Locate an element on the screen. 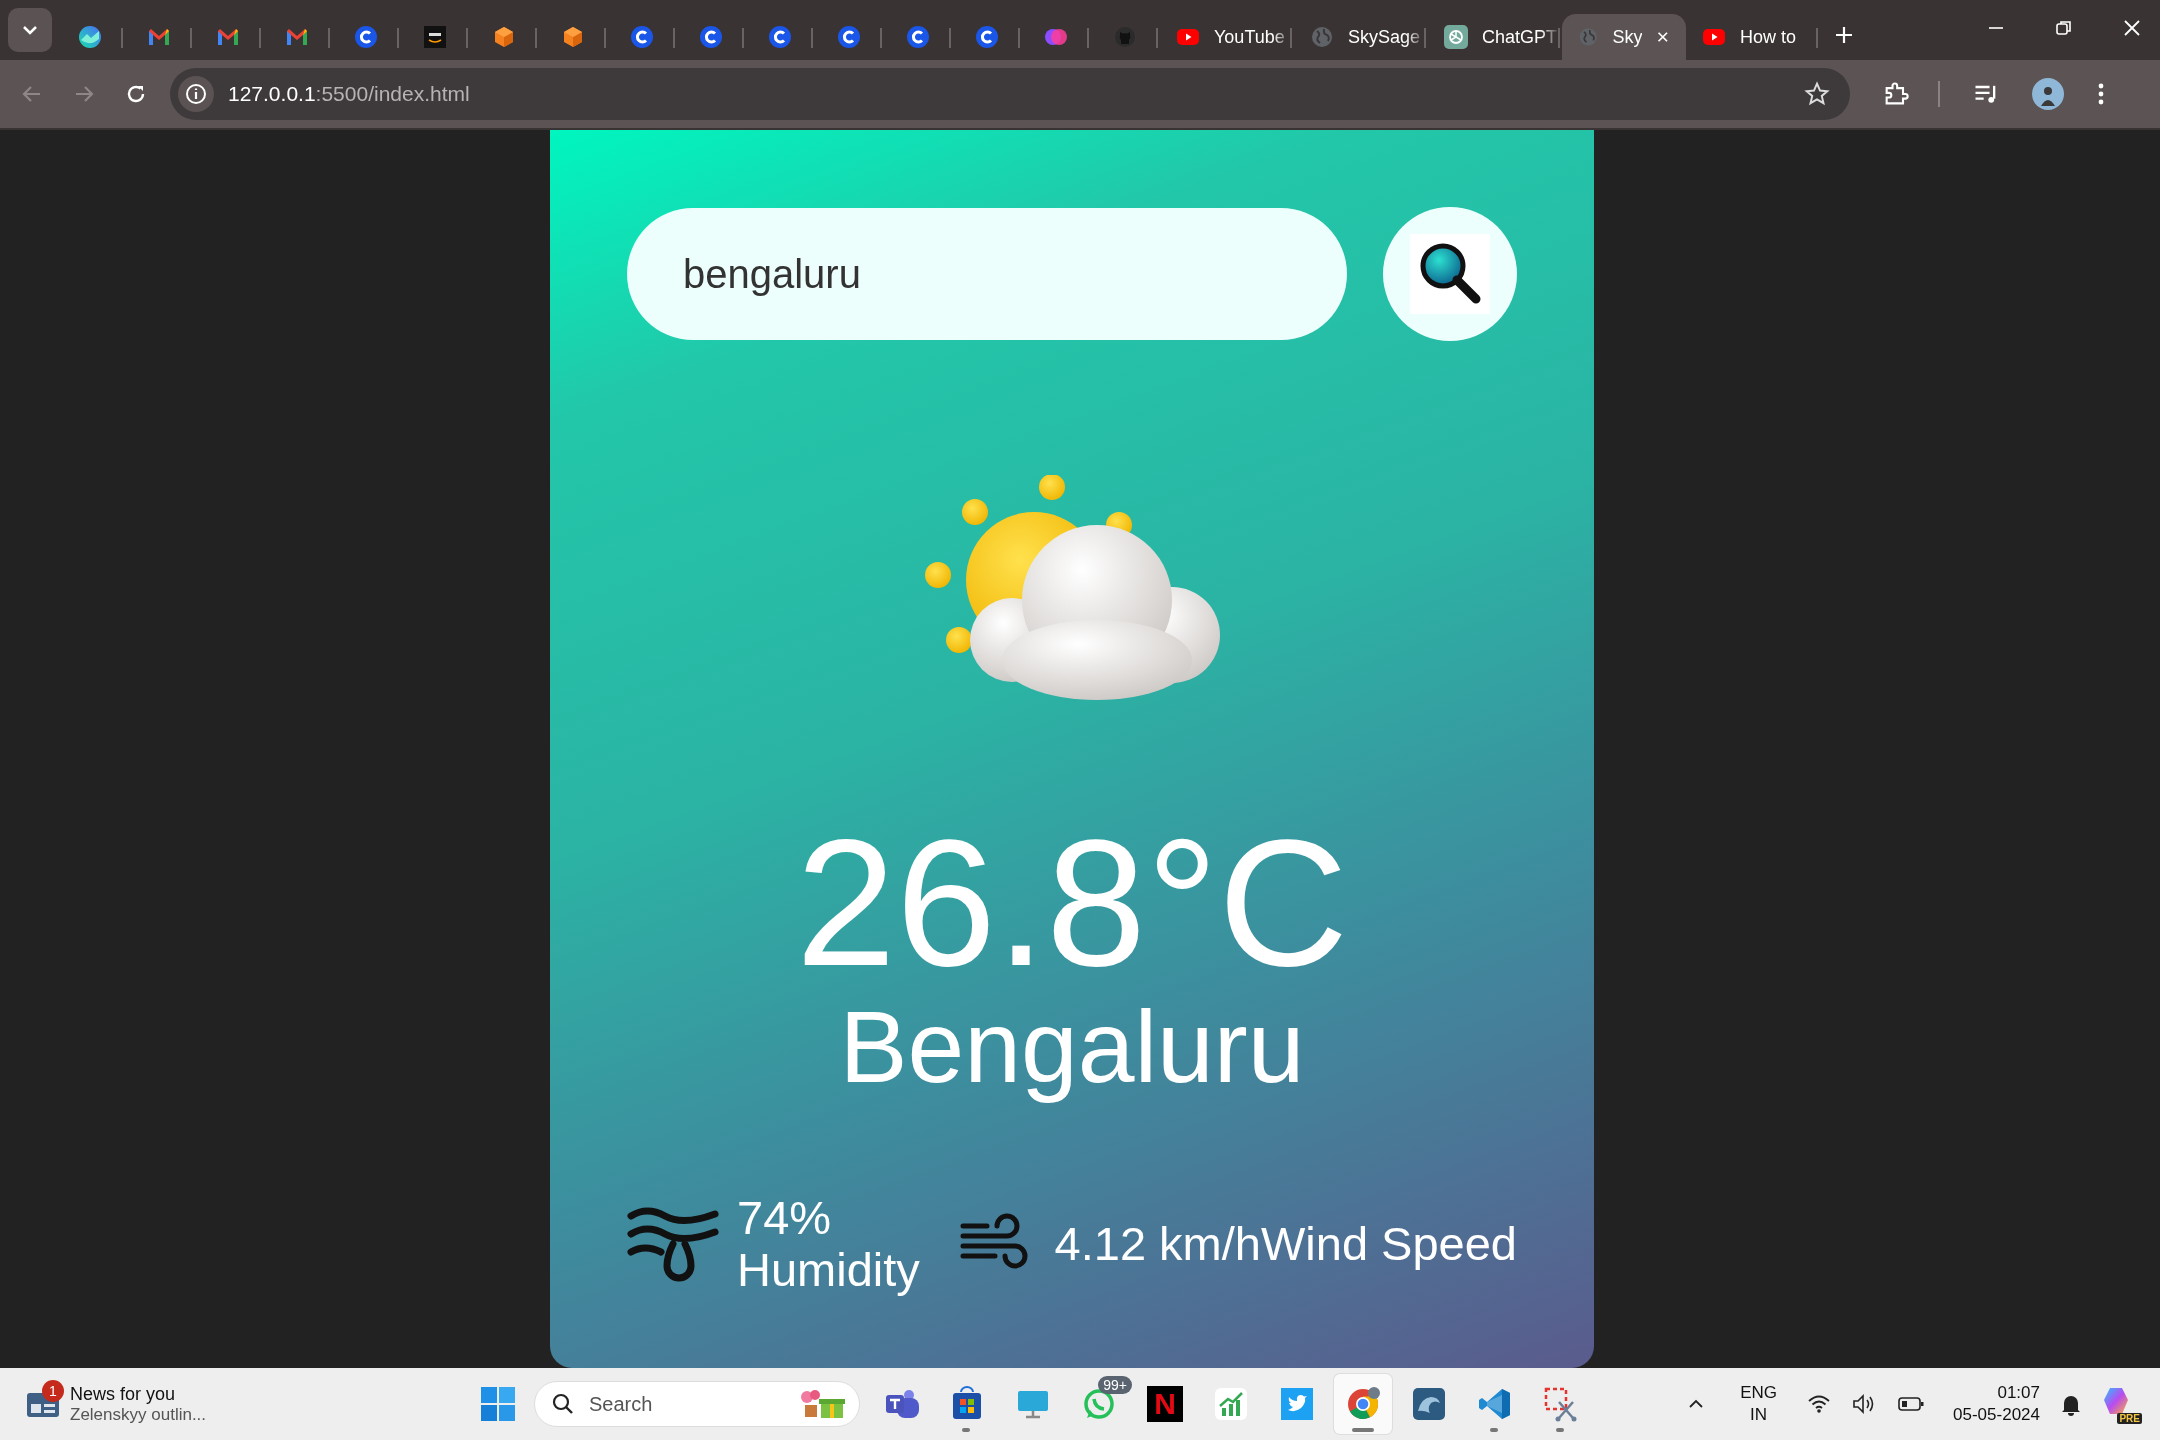 The height and width of the screenshot is (1440, 2160). address-bar: 127.0.0.1:5500/index.html is located at coordinates (1010, 94).